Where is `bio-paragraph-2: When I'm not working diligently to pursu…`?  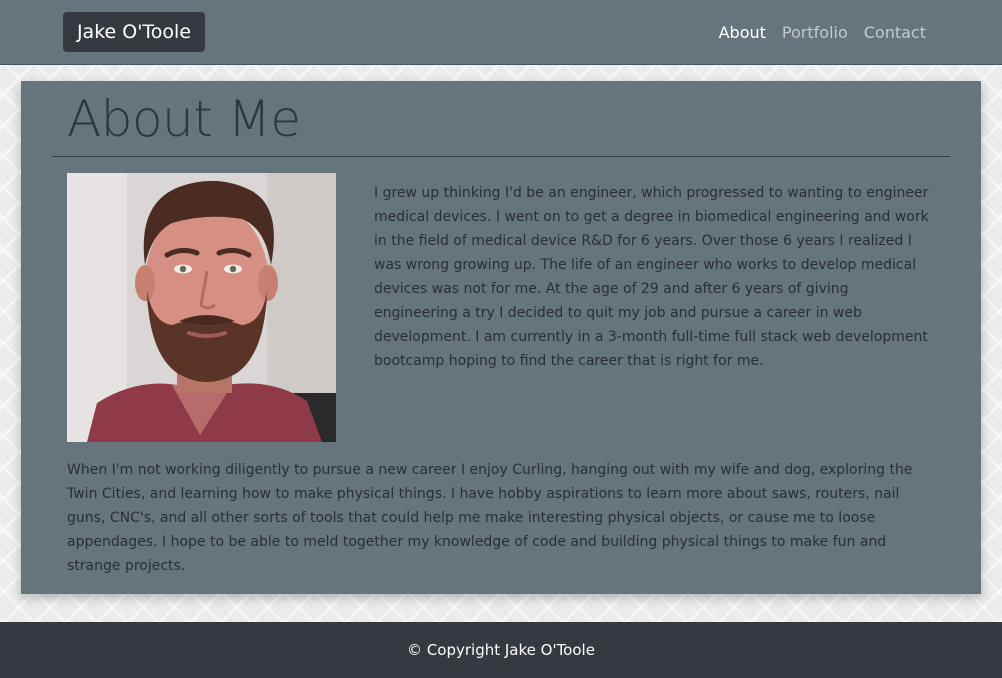
bio-paragraph-2: When I'm not working diligently to pursu… is located at coordinates (490, 518).